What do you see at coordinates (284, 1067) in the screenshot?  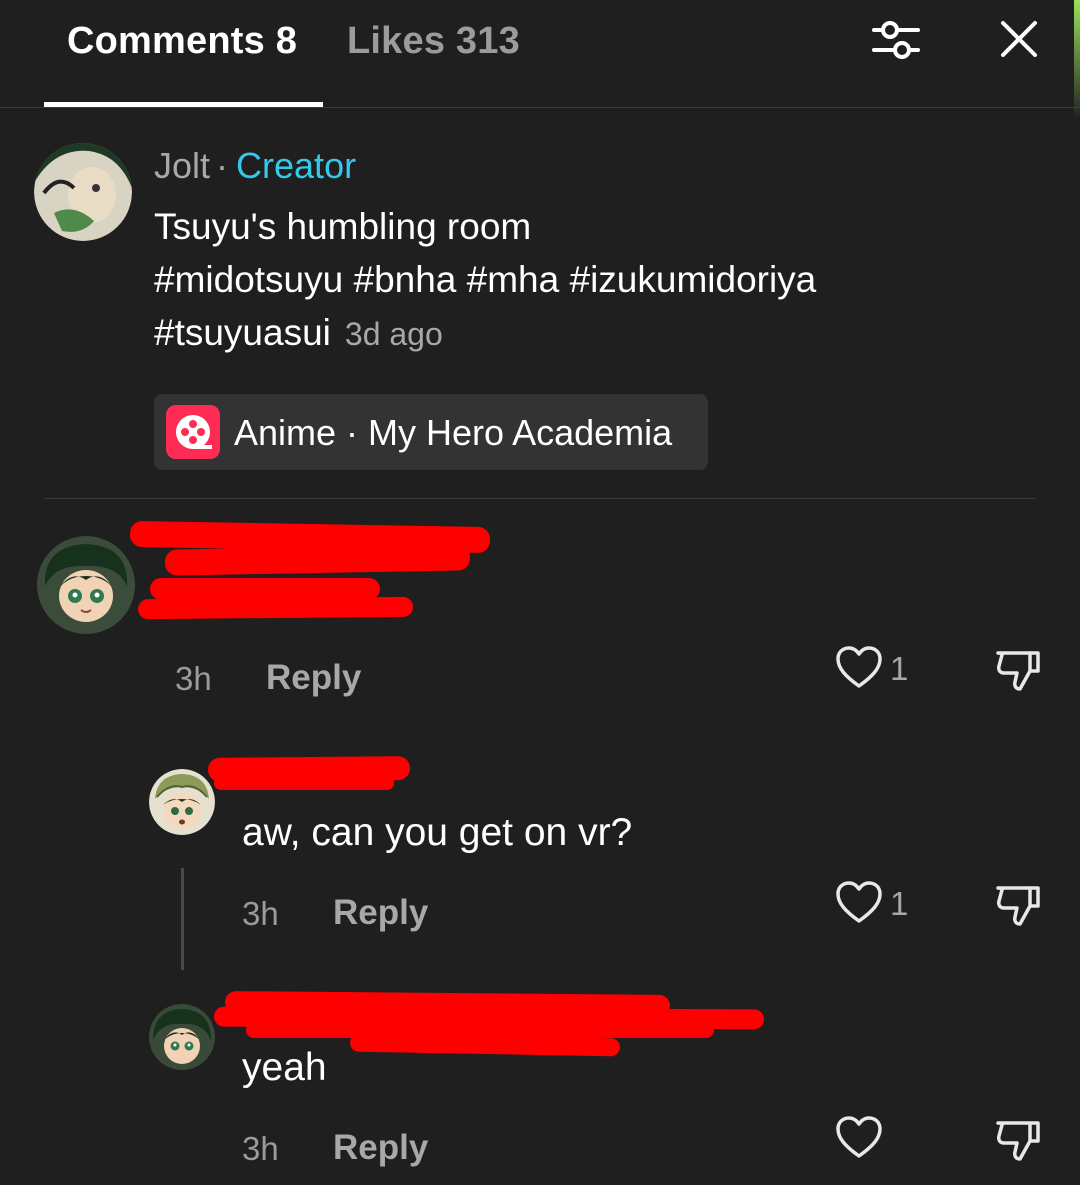 I see `reply-text: yeah` at bounding box center [284, 1067].